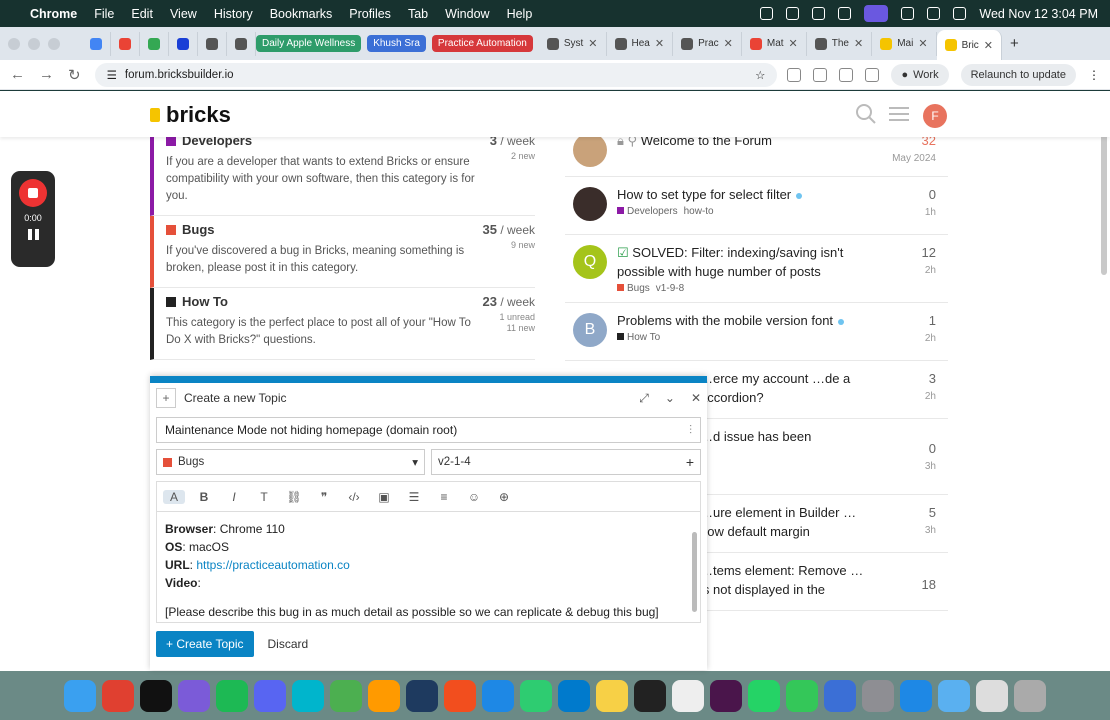 The image size is (1110, 720). What do you see at coordinates (840, 695) in the screenshot?
I see `app4-icon` at bounding box center [840, 695].